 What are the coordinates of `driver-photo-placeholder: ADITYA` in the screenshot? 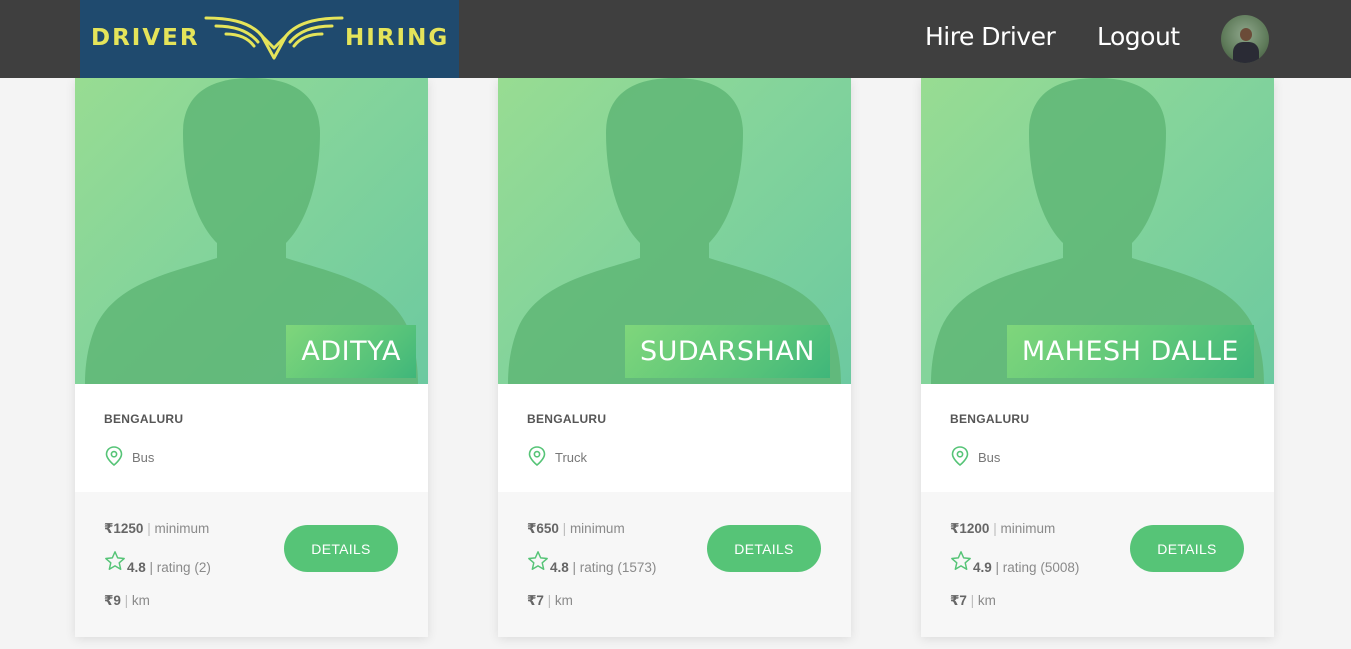 It's located at (251, 231).